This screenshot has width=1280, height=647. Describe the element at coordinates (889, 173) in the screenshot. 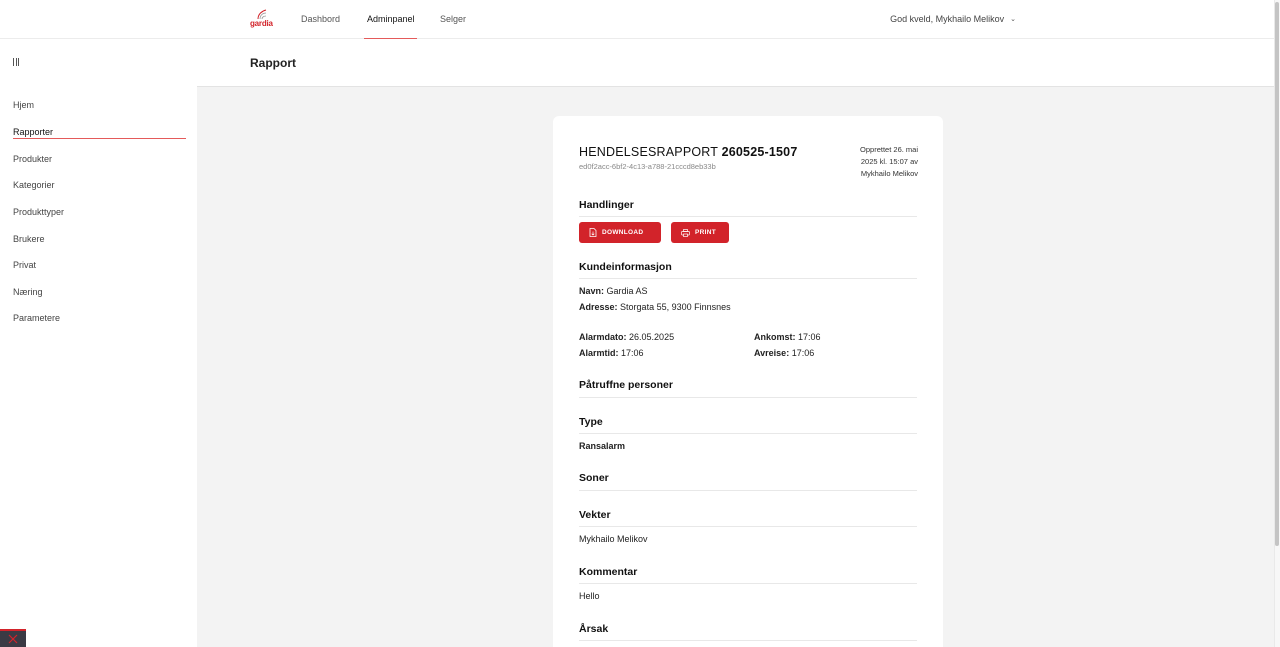

I see `created-line-3: Mykhailo Melikov` at that location.